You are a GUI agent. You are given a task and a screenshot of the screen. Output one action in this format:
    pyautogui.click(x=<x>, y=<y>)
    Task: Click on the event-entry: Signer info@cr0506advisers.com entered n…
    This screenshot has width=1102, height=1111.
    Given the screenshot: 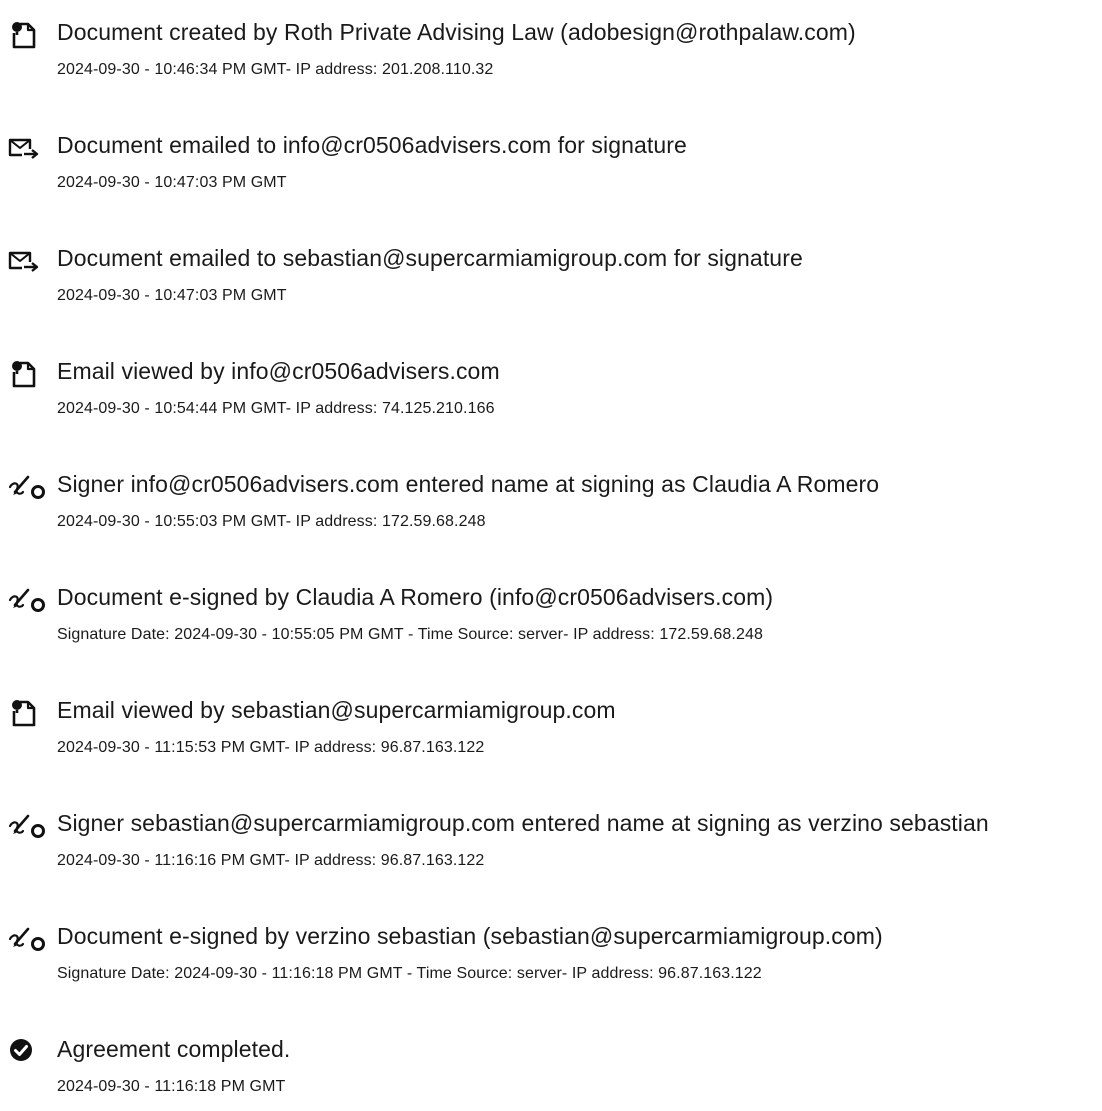 What is the action you would take?
    pyautogui.click(x=551, y=506)
    